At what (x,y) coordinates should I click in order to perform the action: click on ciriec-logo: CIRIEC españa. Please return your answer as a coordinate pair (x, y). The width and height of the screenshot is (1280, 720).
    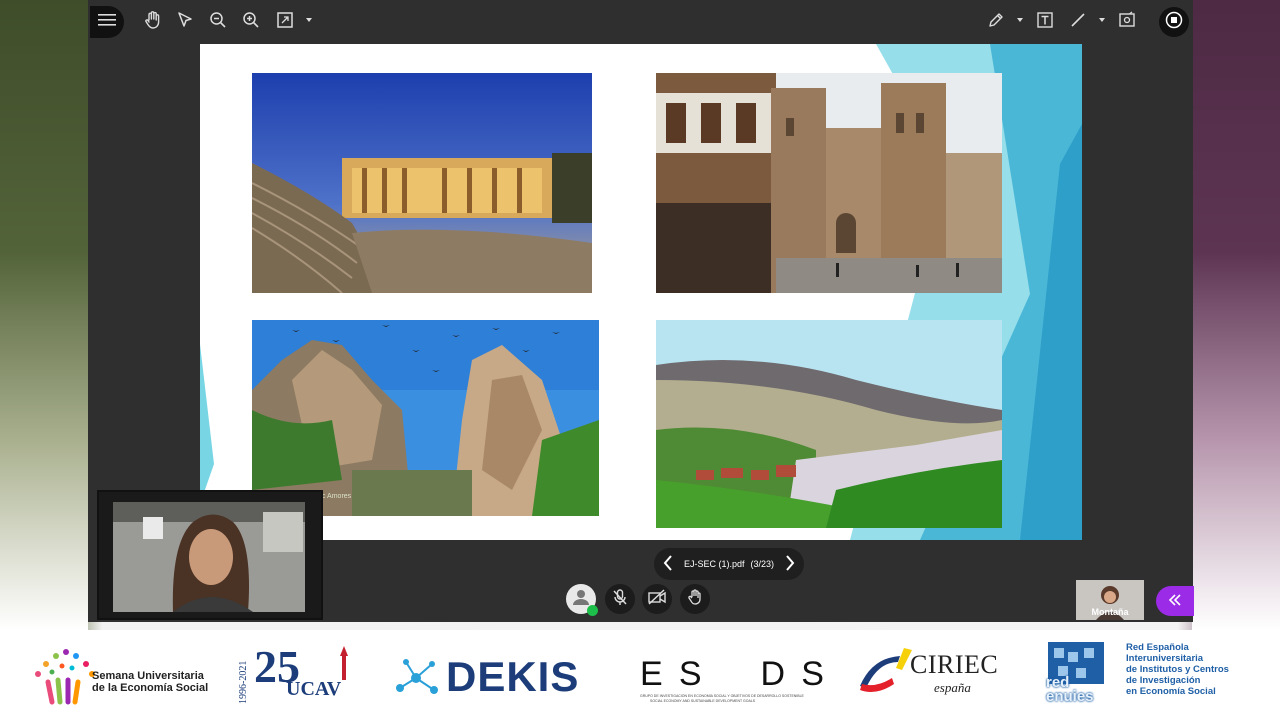
    Looking at the image, I should click on (938, 672).